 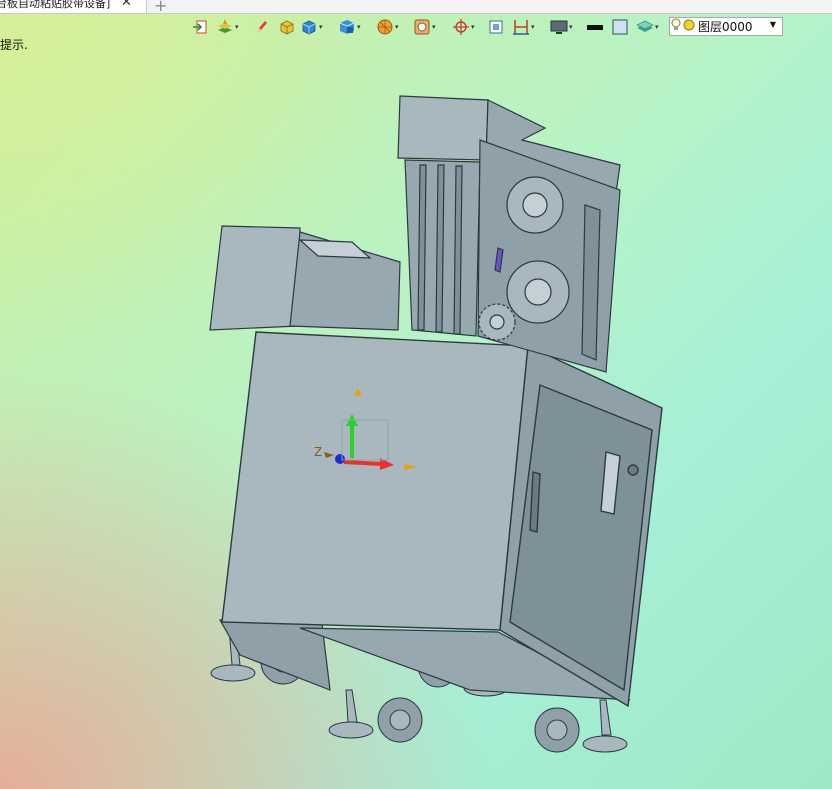 What do you see at coordinates (318, 452) in the screenshot?
I see `z-axis-label: Z` at bounding box center [318, 452].